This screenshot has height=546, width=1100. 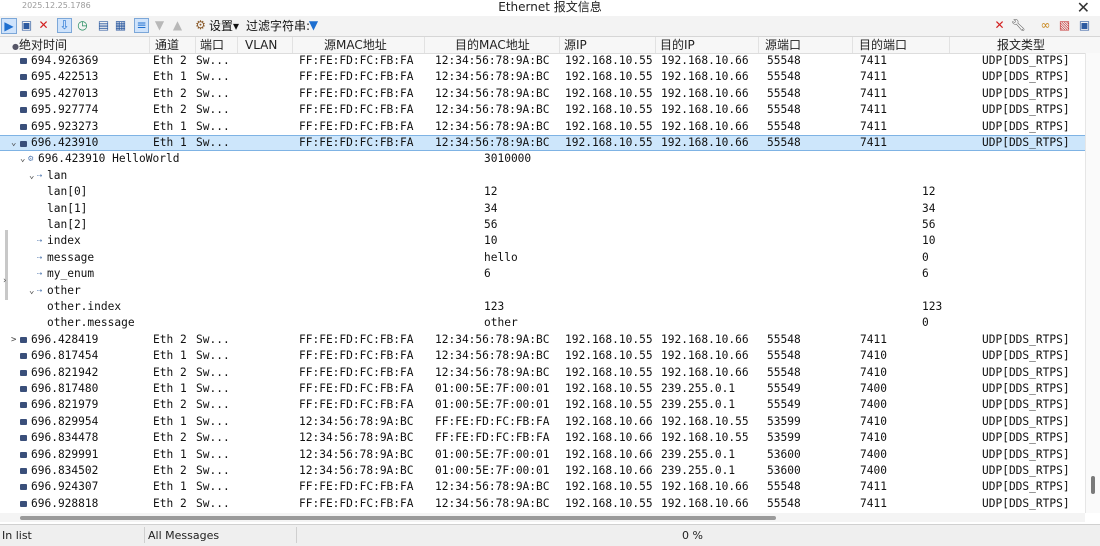 What do you see at coordinates (103, 25) in the screenshot?
I see `list-view-icon: ▤` at bounding box center [103, 25].